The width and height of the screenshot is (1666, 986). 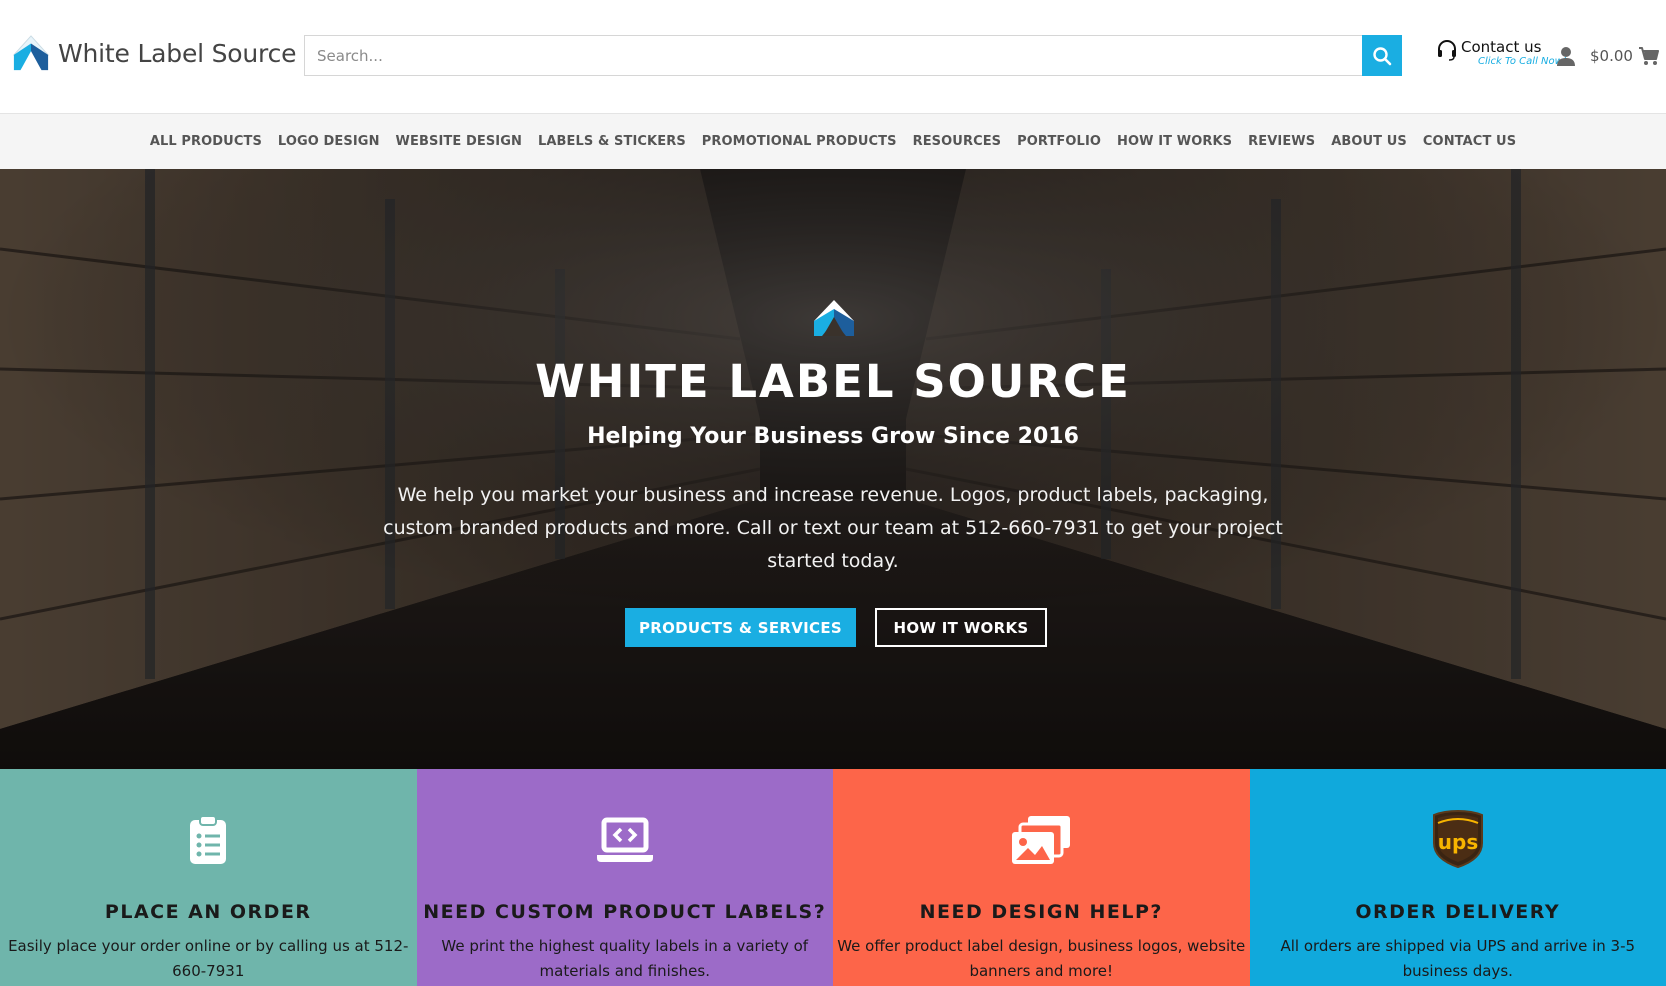 What do you see at coordinates (329, 141) in the screenshot?
I see `nav-item-logo-design: LOGO DESIGN` at bounding box center [329, 141].